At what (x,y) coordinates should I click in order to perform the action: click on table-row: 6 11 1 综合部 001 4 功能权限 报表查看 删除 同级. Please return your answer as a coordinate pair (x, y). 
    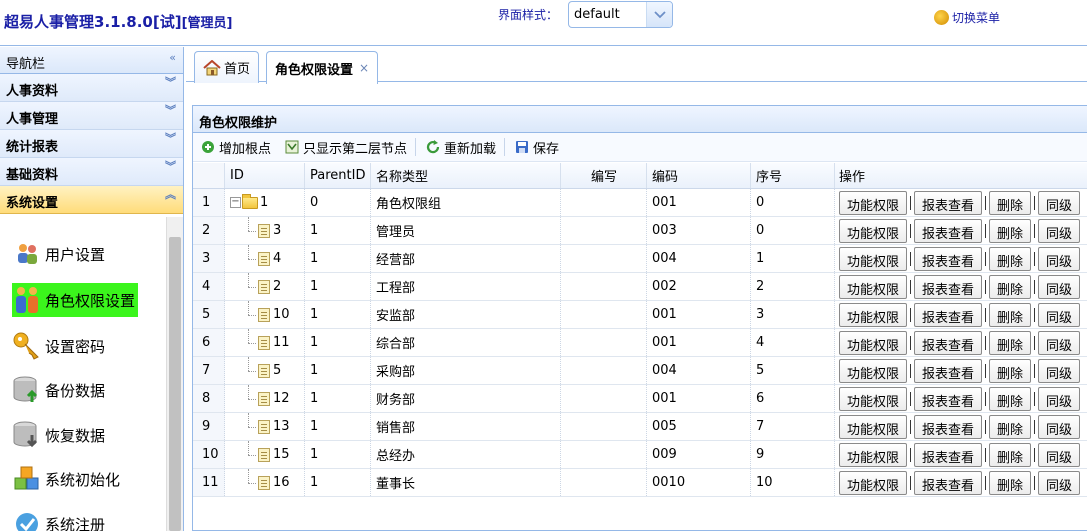
    Looking at the image, I should click on (640, 343).